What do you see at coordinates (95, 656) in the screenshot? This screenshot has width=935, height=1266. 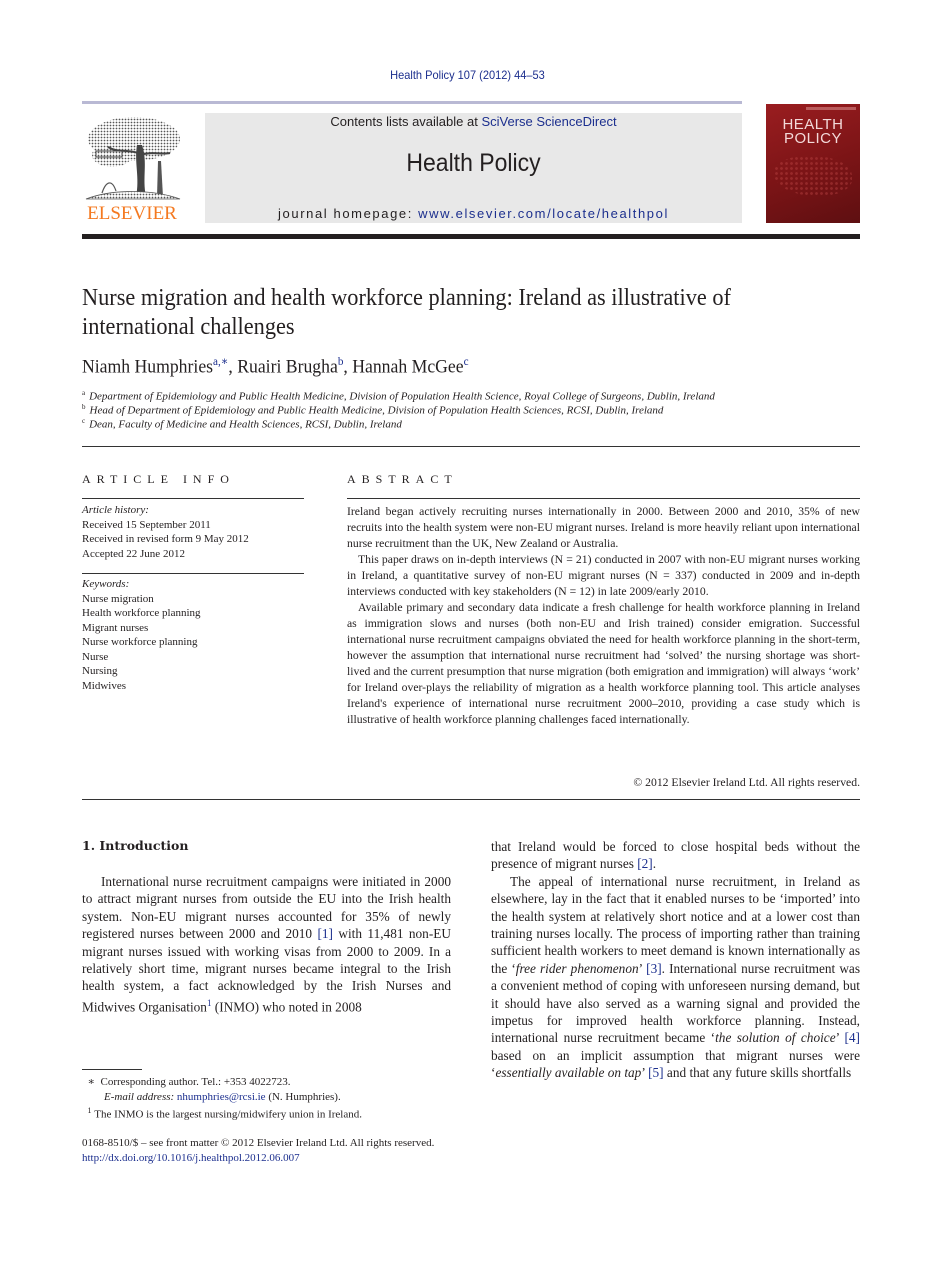 I see `keyword: Nurse` at bounding box center [95, 656].